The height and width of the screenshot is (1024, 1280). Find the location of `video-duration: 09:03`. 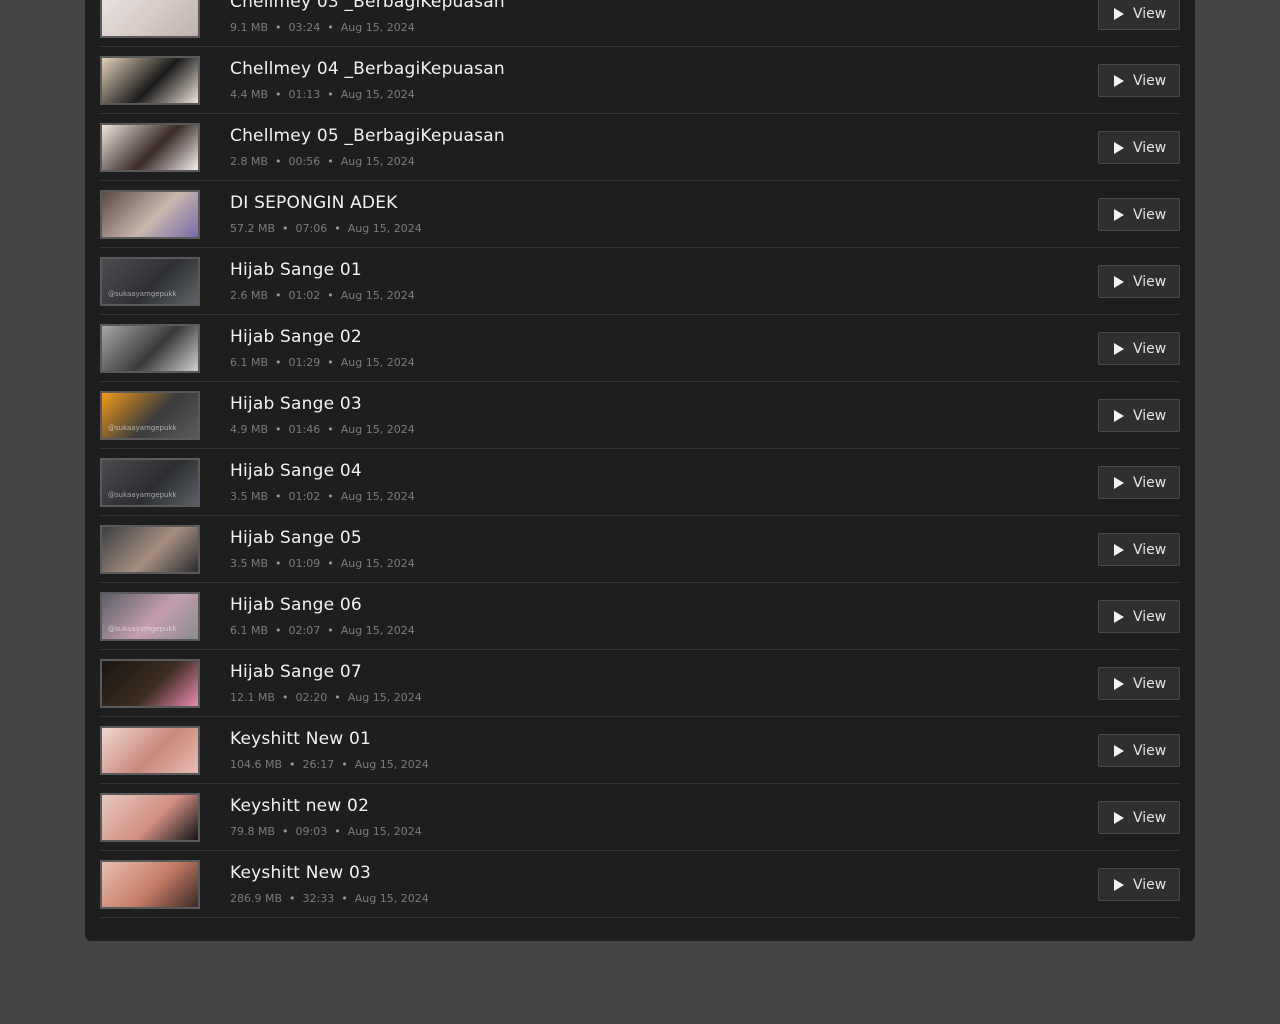

video-duration: 09:03 is located at coordinates (311, 831).